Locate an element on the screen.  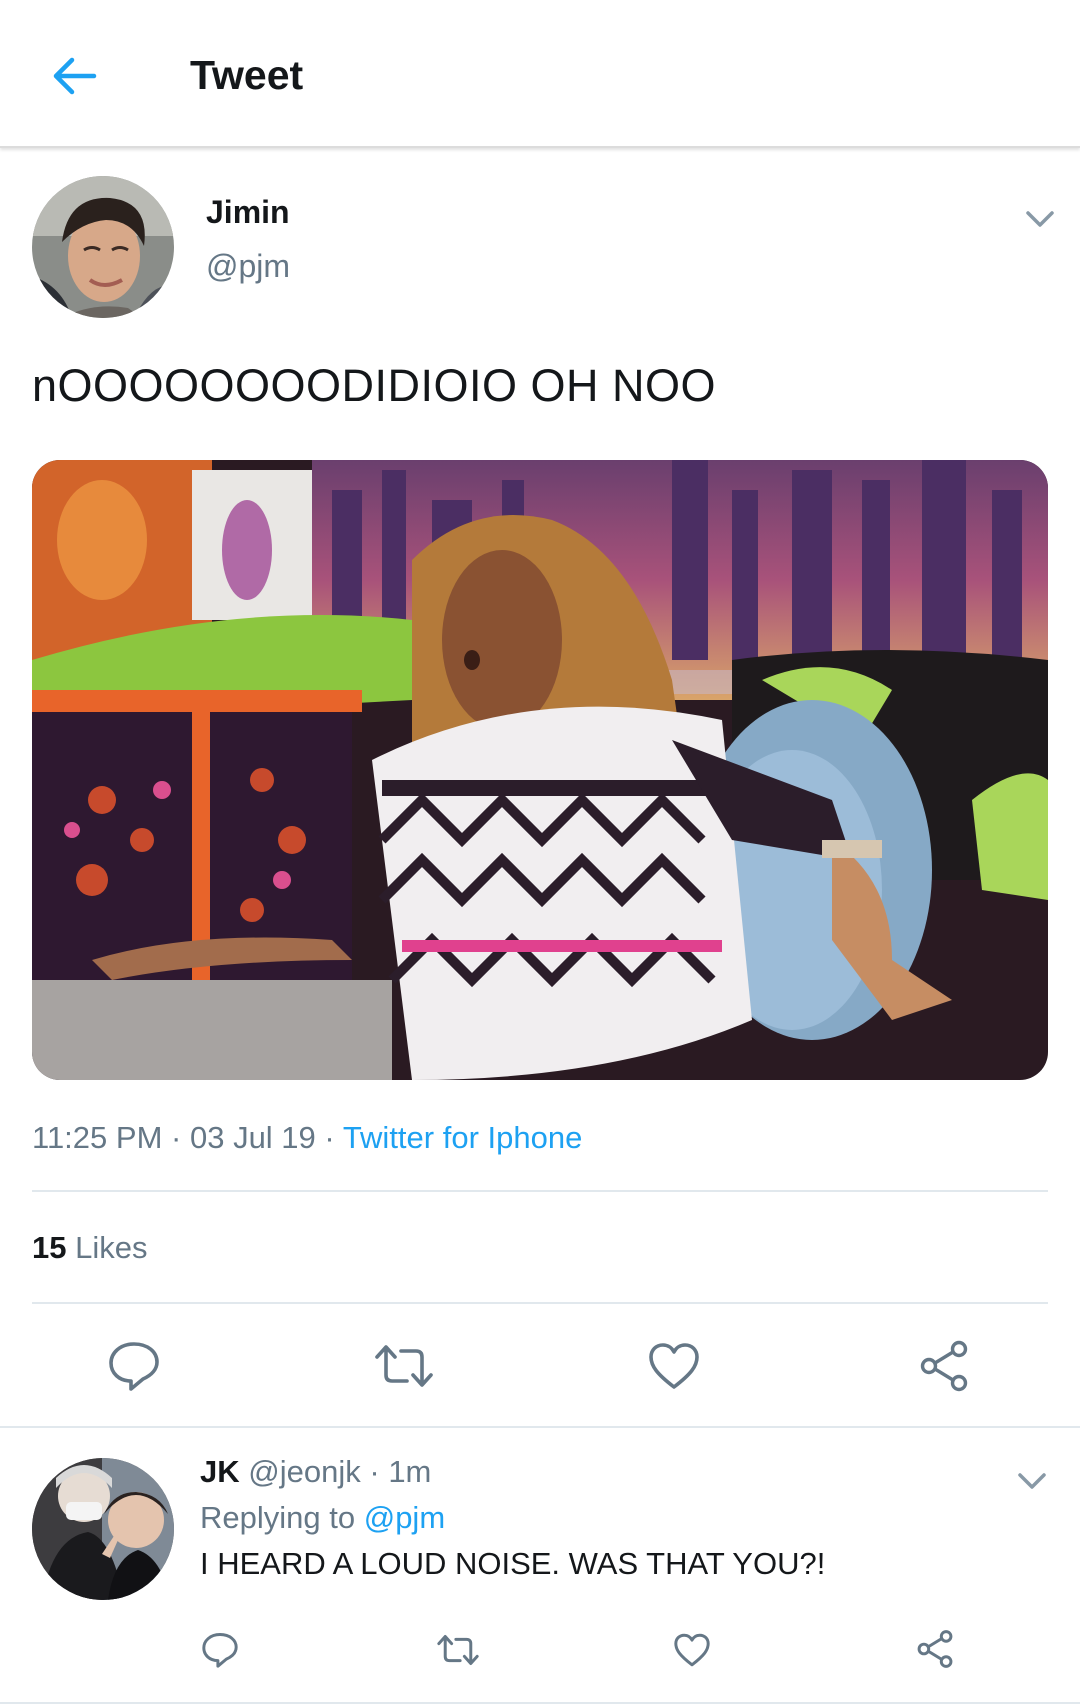
tweet-menu-button is located at coordinates (1040, 219).